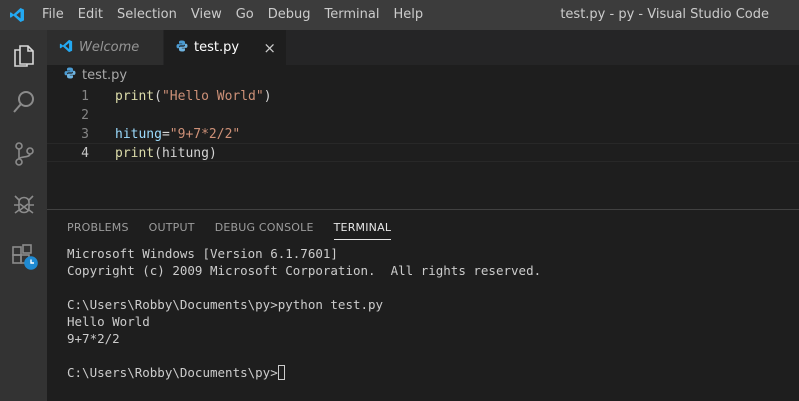 The height and width of the screenshot is (401, 799). I want to click on tab-welcome: Welcome, so click(105, 47).